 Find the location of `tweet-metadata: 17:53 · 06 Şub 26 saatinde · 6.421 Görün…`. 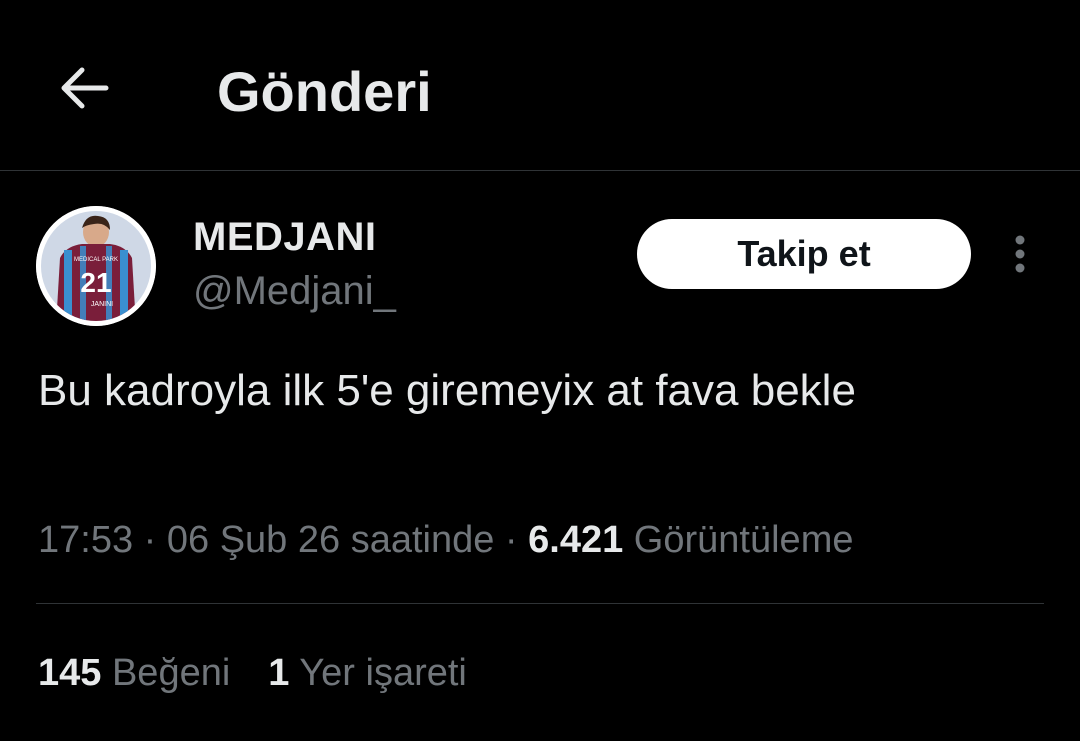

tweet-metadata: 17:53 · 06 Şub 26 saatinde · 6.421 Görün… is located at coordinates (445, 540).